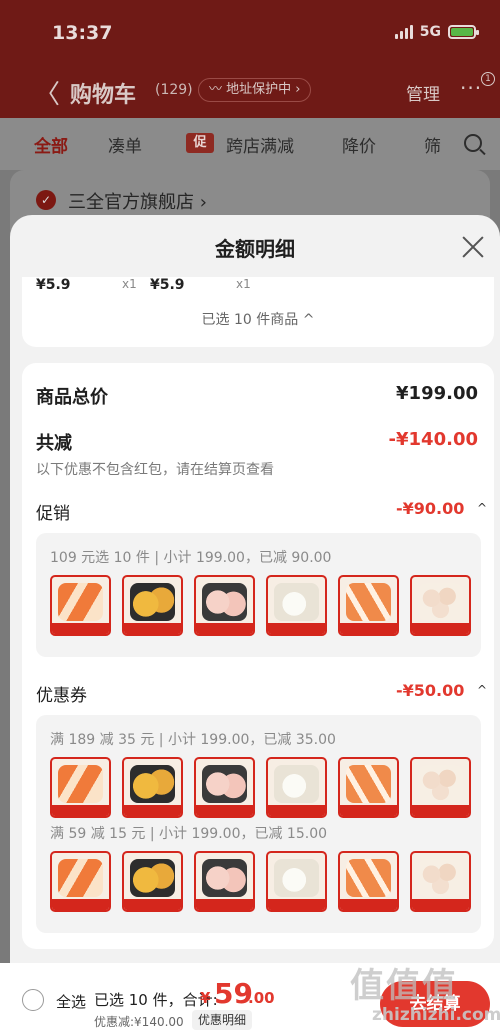 This screenshot has height=1033, width=500. I want to click on status-indicators: 5G, so click(436, 32).